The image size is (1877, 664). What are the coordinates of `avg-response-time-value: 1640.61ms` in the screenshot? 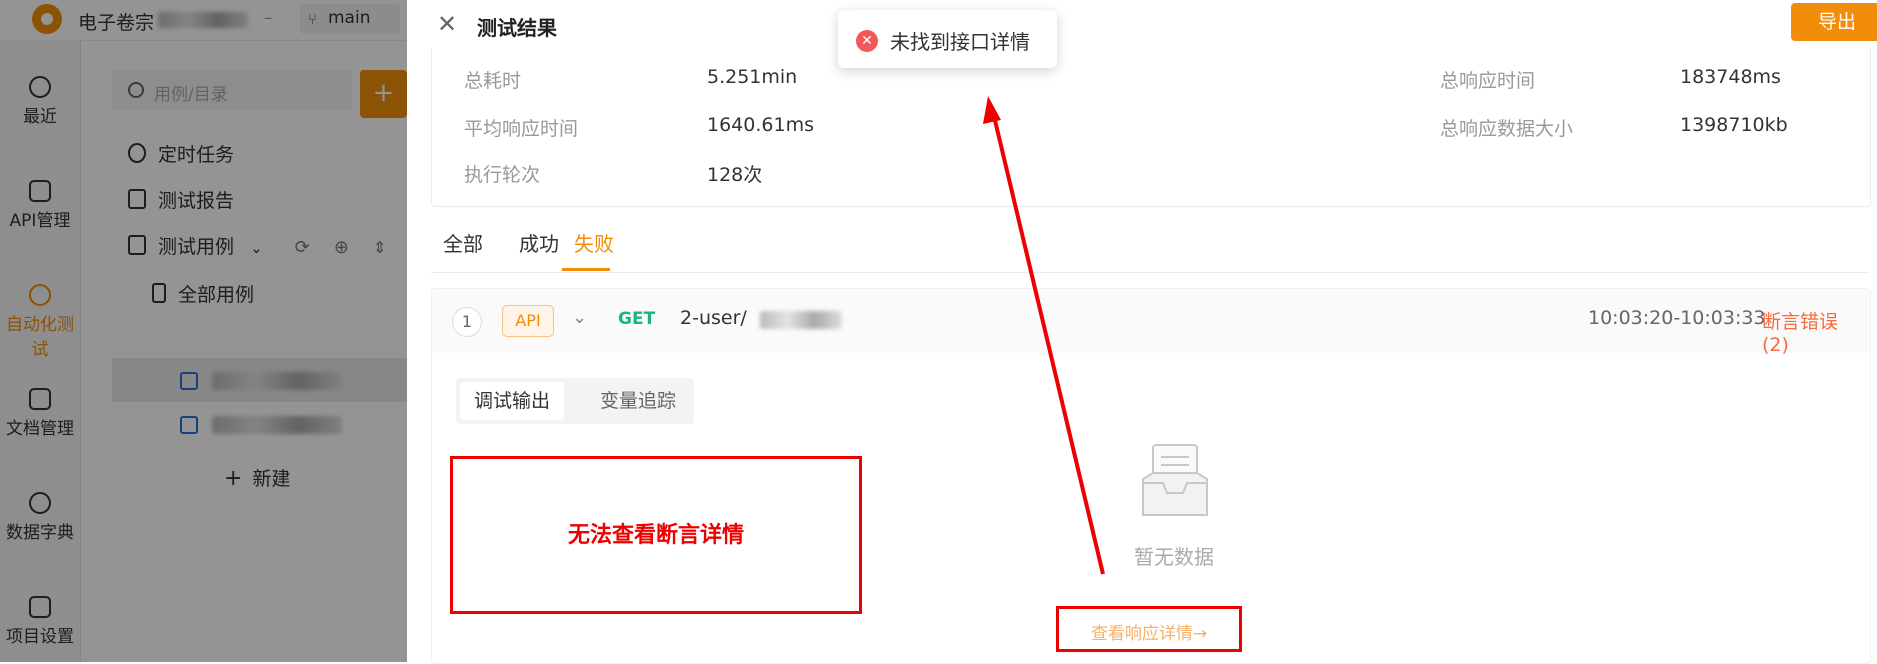 It's located at (760, 125).